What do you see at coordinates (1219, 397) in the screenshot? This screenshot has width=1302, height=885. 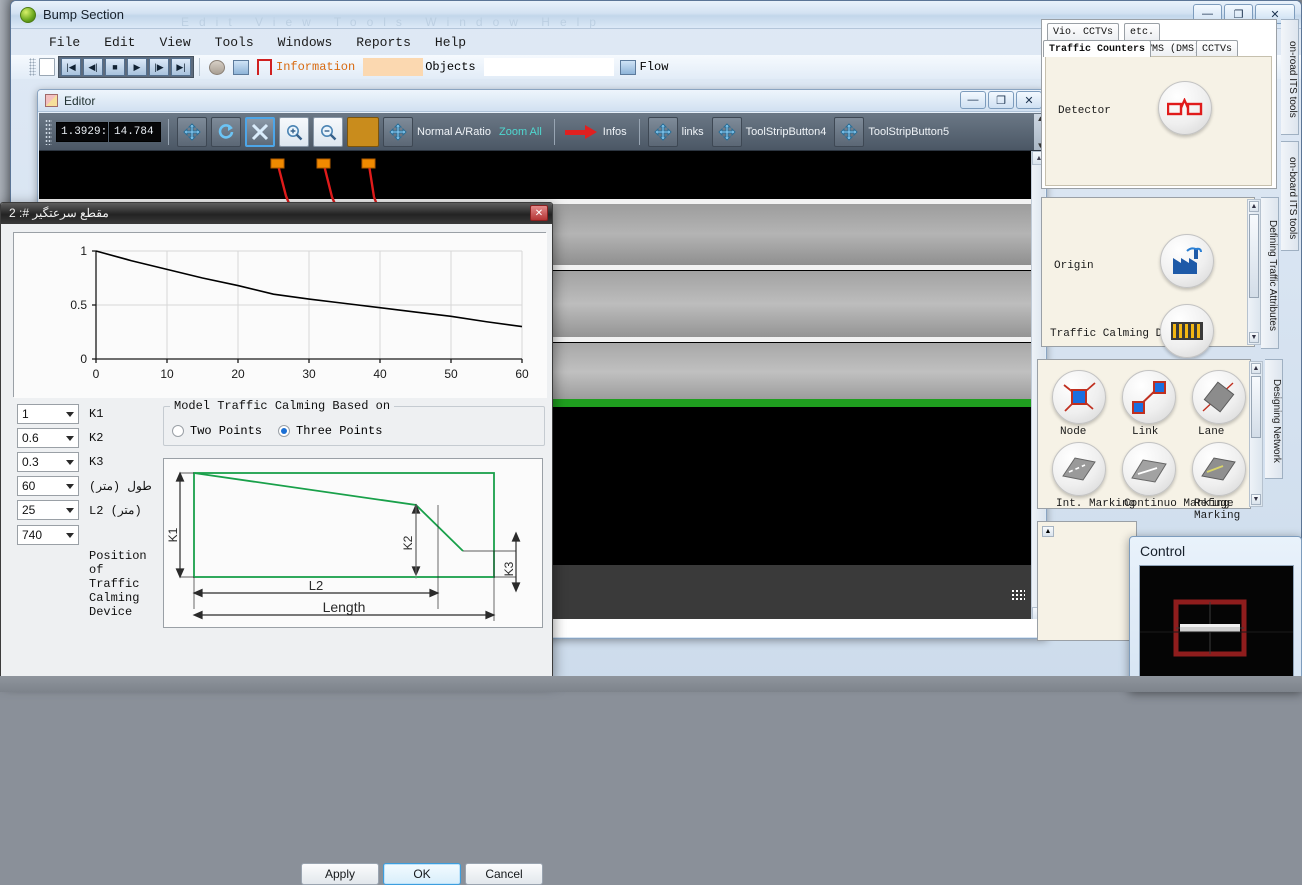 I see `lane-icon` at bounding box center [1219, 397].